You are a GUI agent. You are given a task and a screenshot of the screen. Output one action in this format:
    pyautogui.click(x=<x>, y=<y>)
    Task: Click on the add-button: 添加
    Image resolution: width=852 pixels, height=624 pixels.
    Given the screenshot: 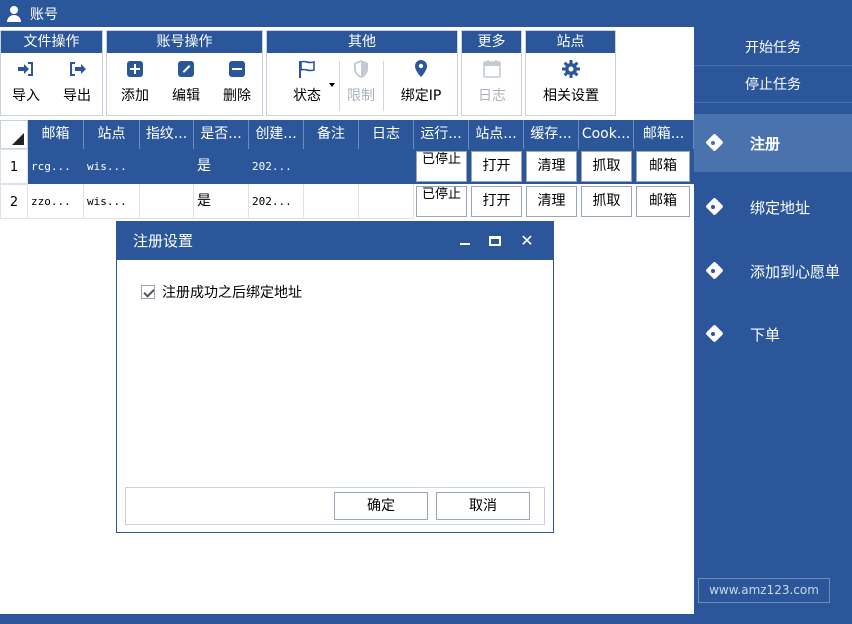 What is the action you would take?
    pyautogui.click(x=135, y=82)
    